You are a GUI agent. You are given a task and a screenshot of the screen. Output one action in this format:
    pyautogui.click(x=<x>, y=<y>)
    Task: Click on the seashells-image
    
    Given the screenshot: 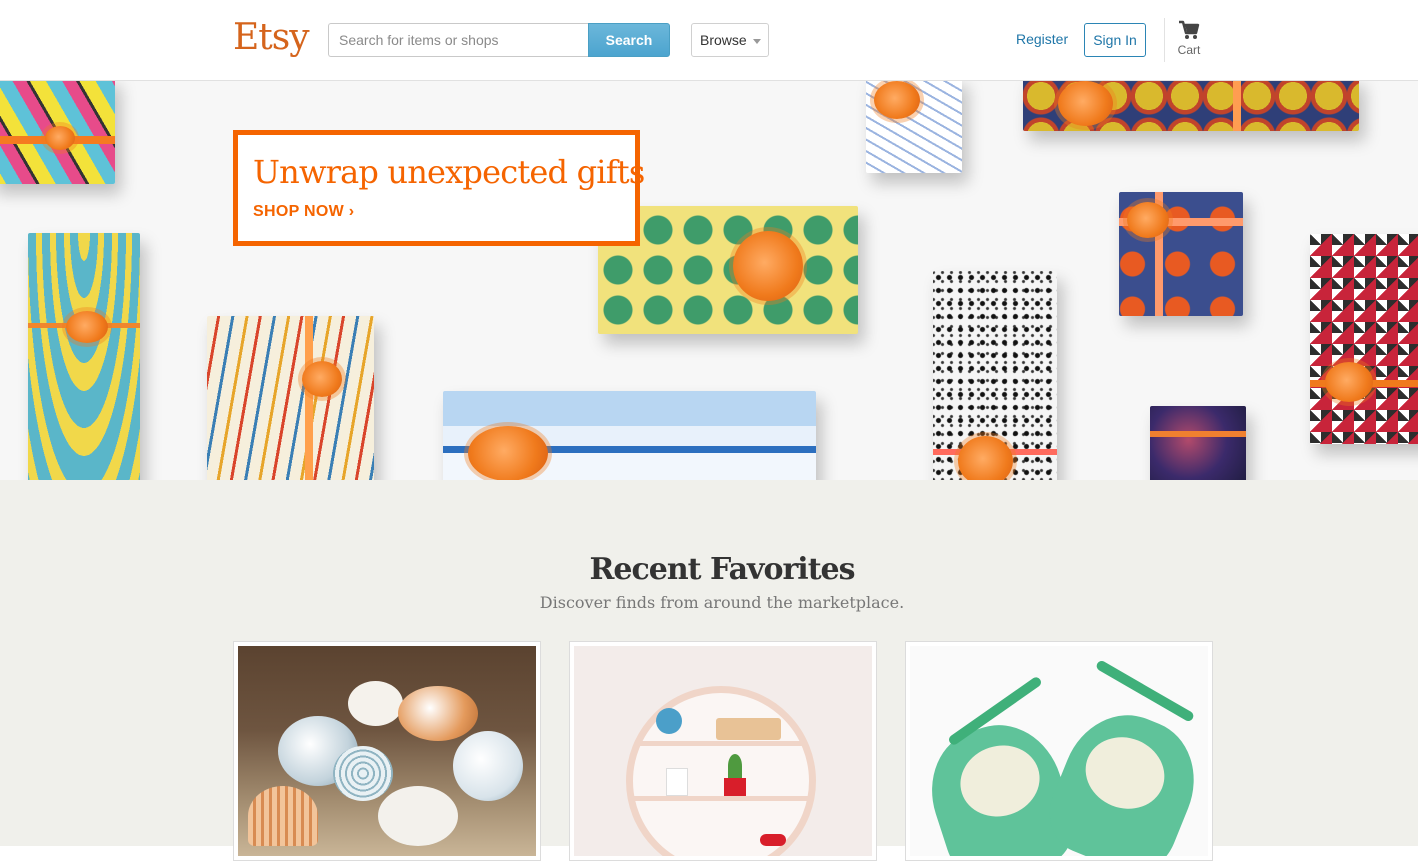 What is the action you would take?
    pyautogui.click(x=387, y=751)
    